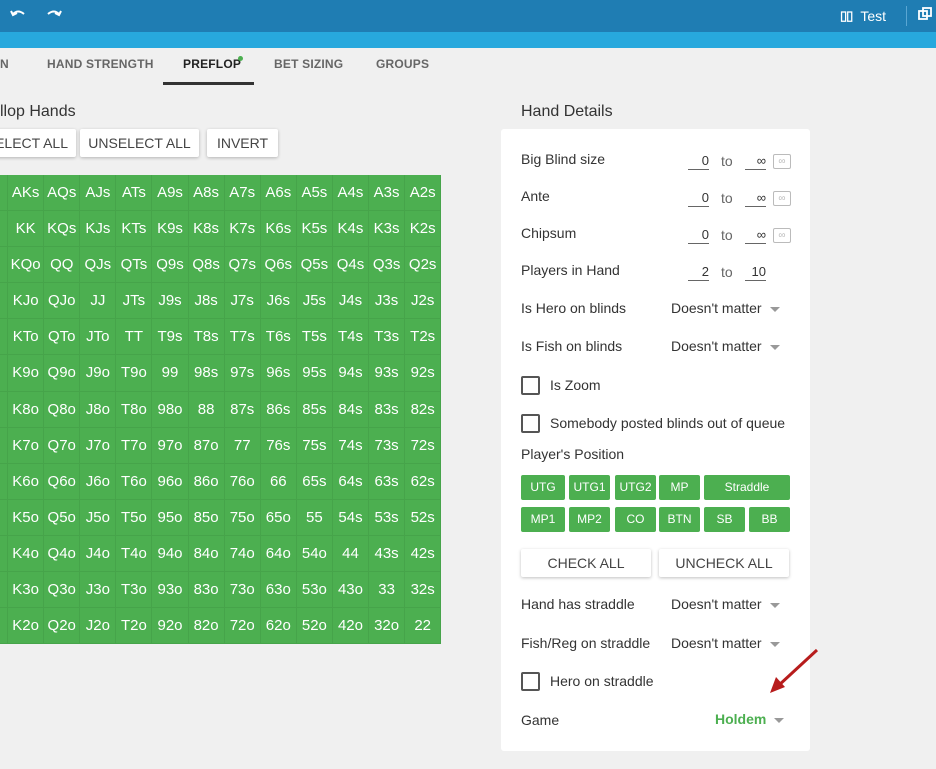 The height and width of the screenshot is (769, 936). Describe the element at coordinates (351, 373) in the screenshot. I see `hand-cell: 94s` at that location.